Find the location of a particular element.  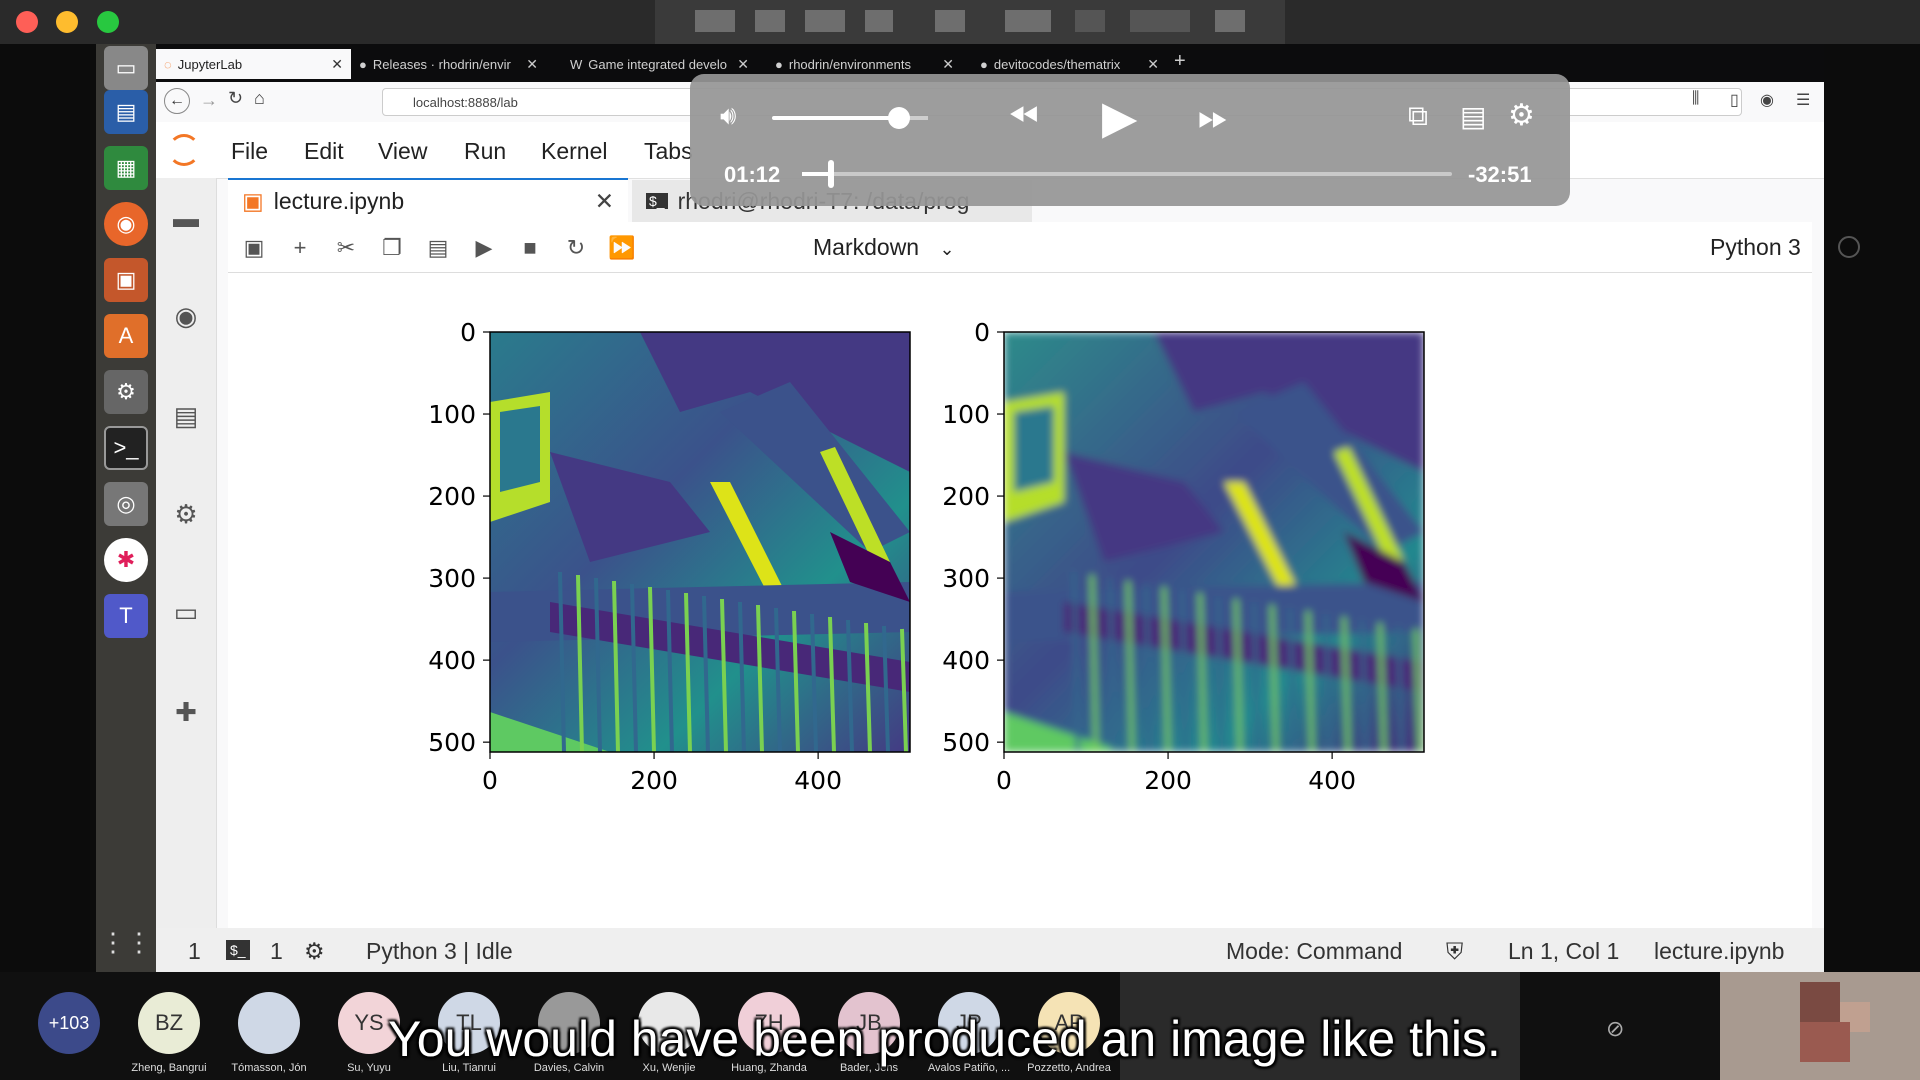

chevron-down-icon: ⌄ is located at coordinates (947, 249).